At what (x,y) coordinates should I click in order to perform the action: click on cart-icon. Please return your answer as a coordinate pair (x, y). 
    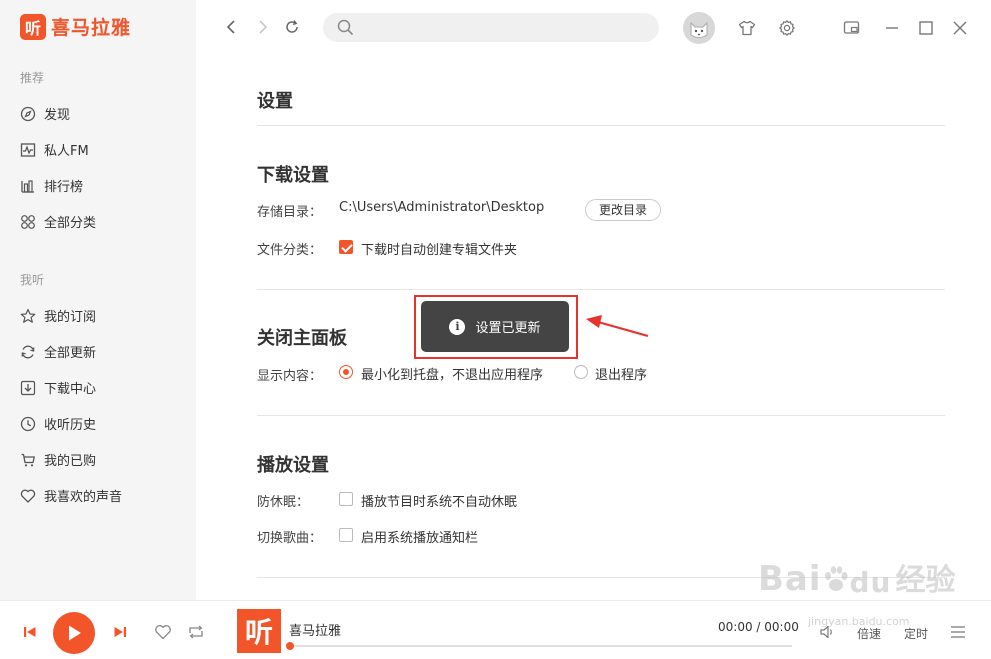
    Looking at the image, I should click on (28, 459).